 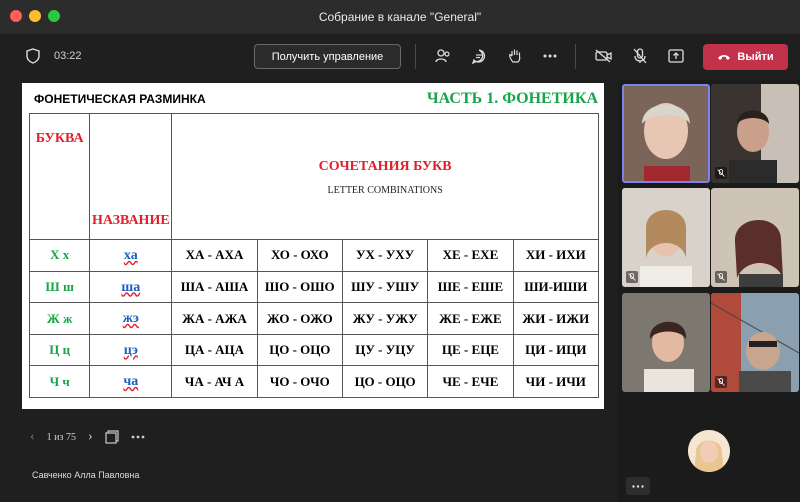 I want to click on shield-icon, so click(x=33, y=56).